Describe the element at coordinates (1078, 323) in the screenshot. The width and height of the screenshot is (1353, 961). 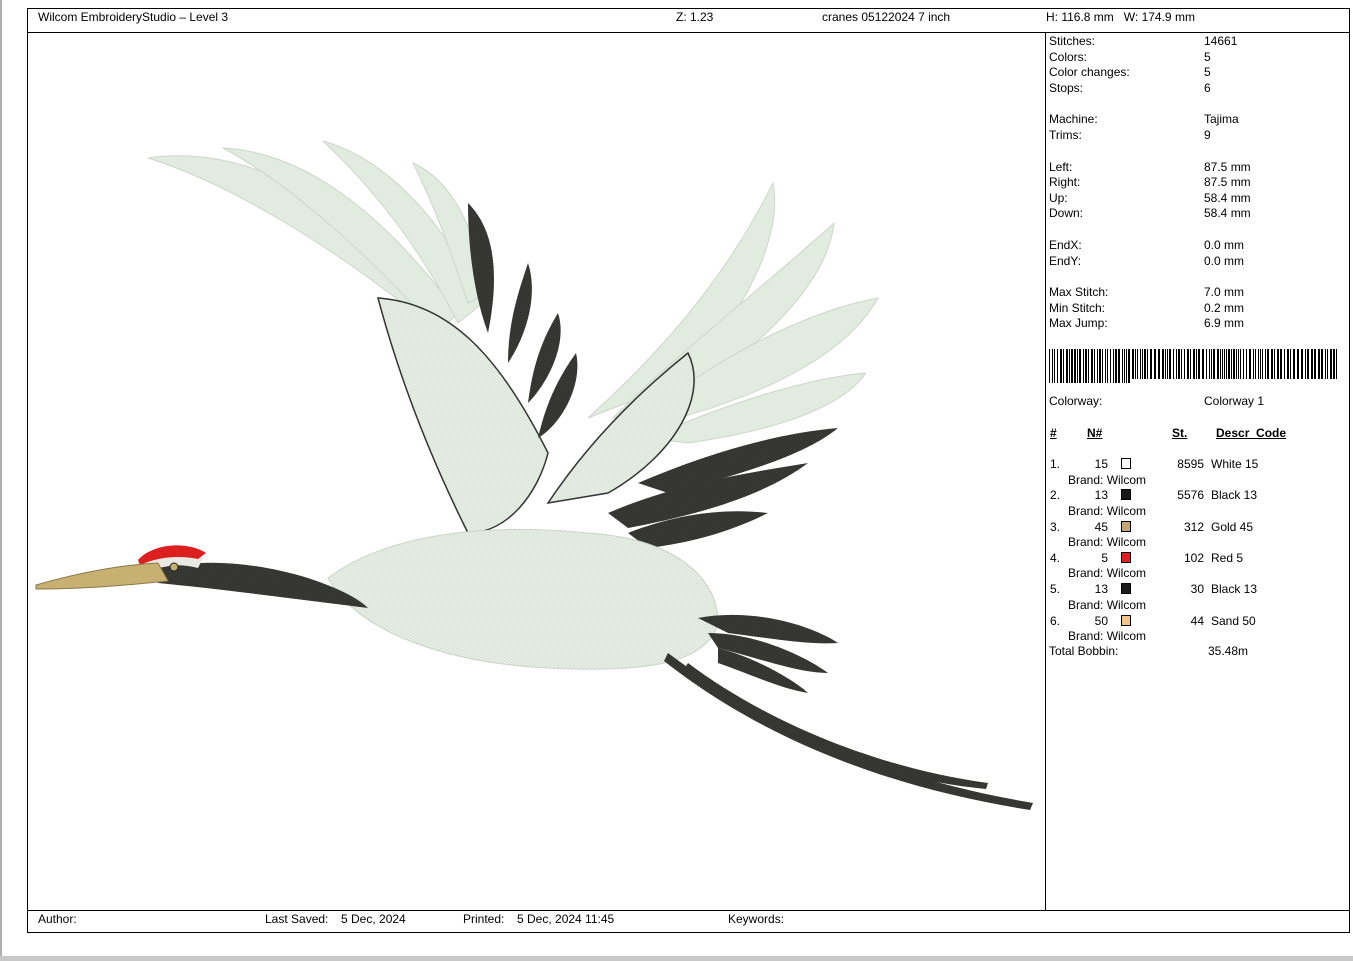
I see `stat-label: Max Jump:` at that location.